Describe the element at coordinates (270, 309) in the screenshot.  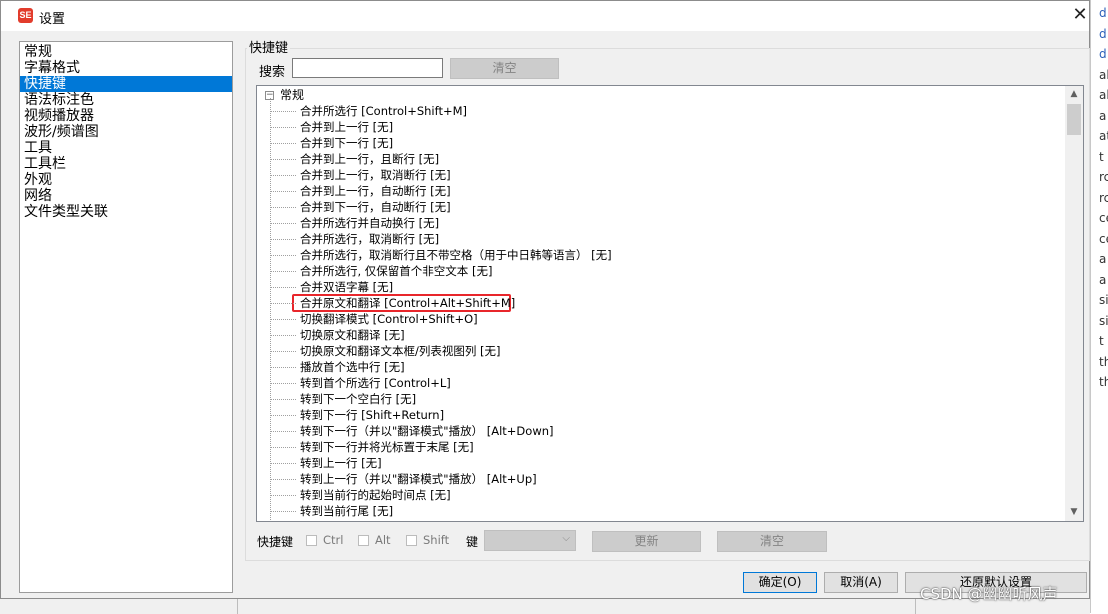
I see `tree-connector` at that location.